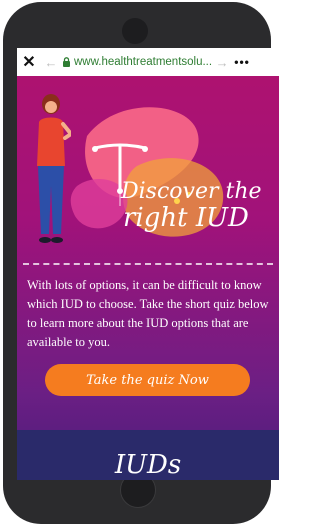 Image resolution: width=320 pixels, height=527 pixels. I want to click on close-icon: ✕, so click(29, 62).